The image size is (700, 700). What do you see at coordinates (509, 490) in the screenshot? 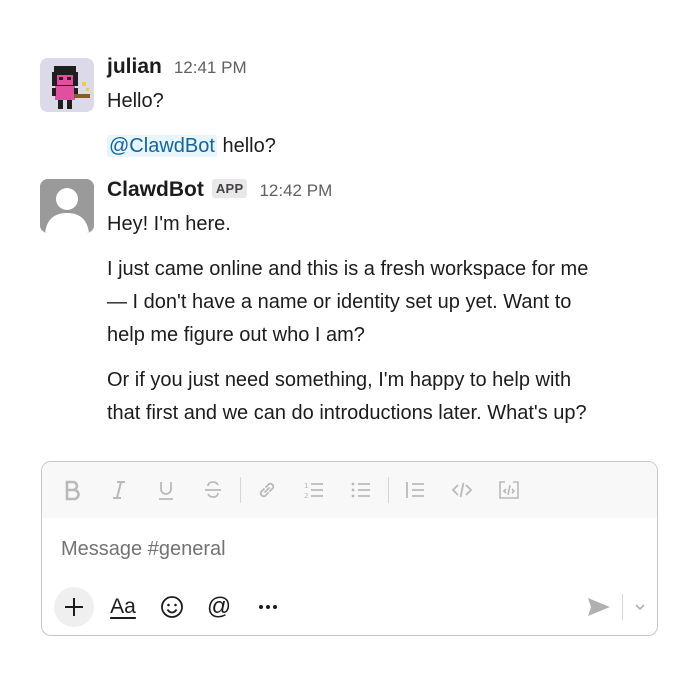
I see `code-block-icon` at bounding box center [509, 490].